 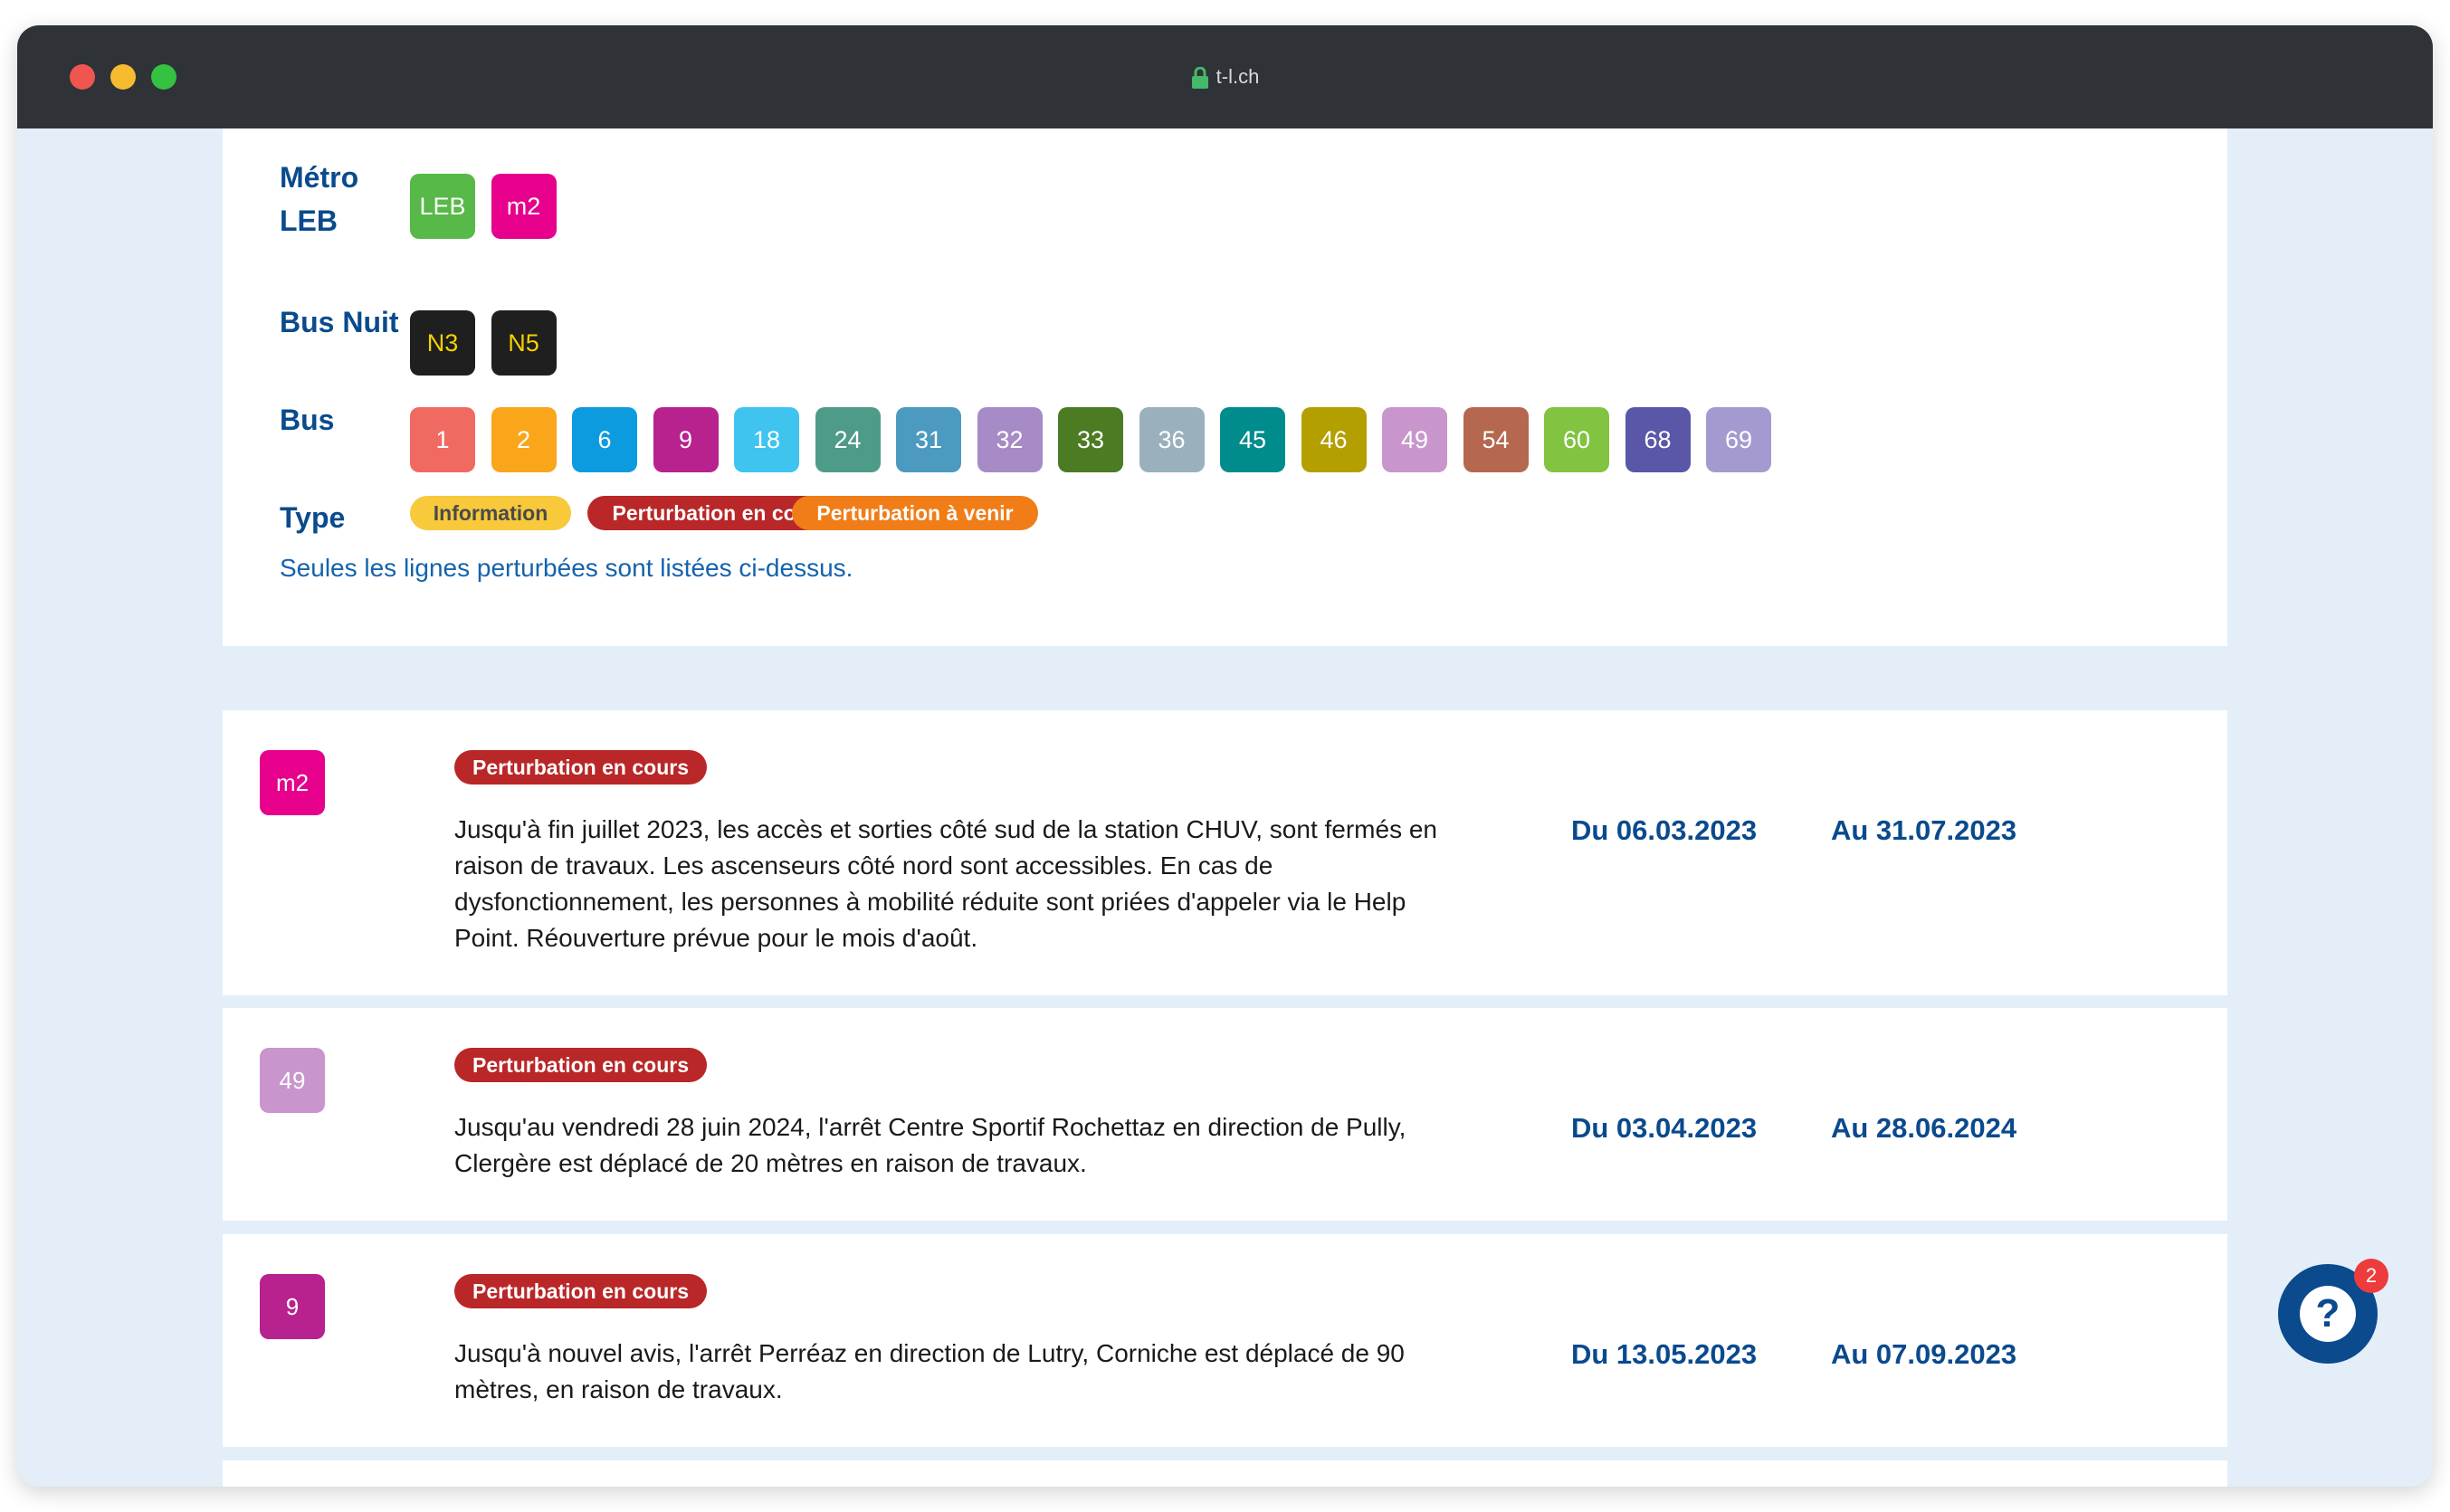 I want to click on date-from: Du 03.04.2023, so click(x=1664, y=1128).